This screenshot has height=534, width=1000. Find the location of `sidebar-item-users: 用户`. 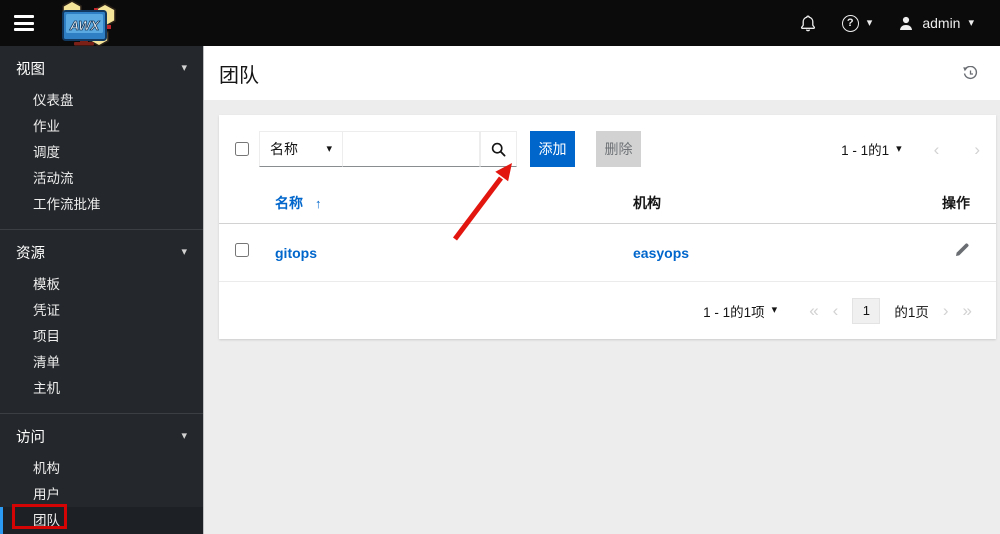

sidebar-item-users: 用户 is located at coordinates (101, 494).